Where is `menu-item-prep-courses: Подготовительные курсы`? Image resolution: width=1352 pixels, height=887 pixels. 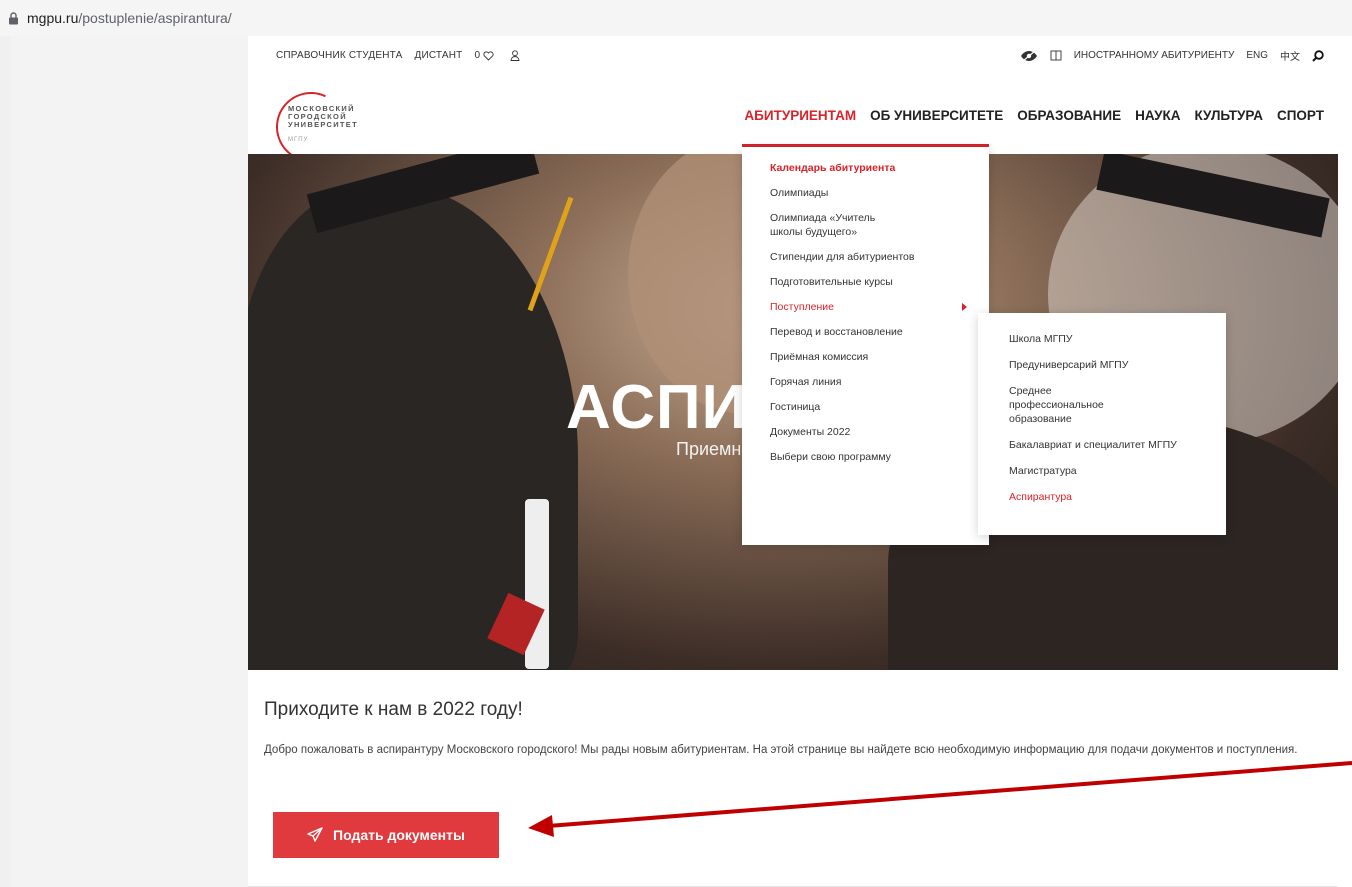
menu-item-prep-courses: Подготовительные курсы is located at coordinates (865, 282).